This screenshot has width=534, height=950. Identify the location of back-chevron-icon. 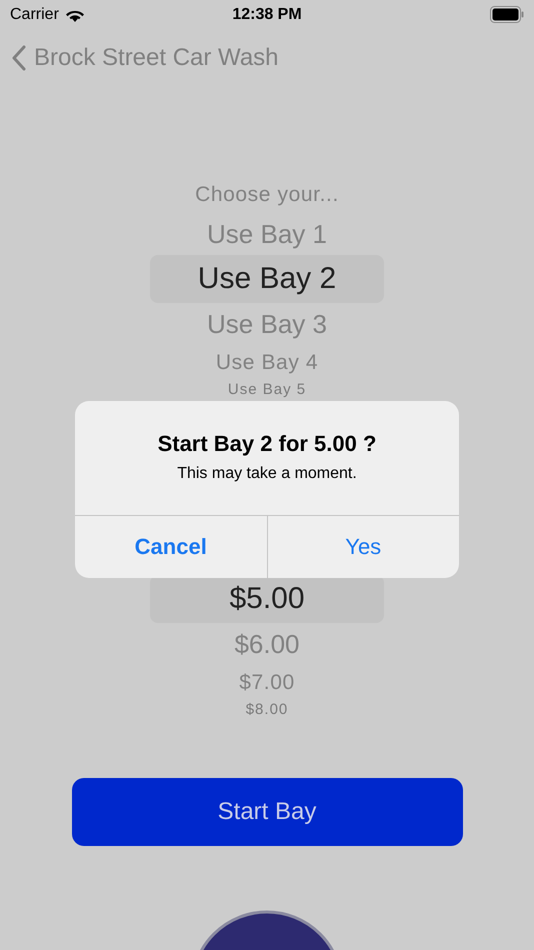
(19, 58).